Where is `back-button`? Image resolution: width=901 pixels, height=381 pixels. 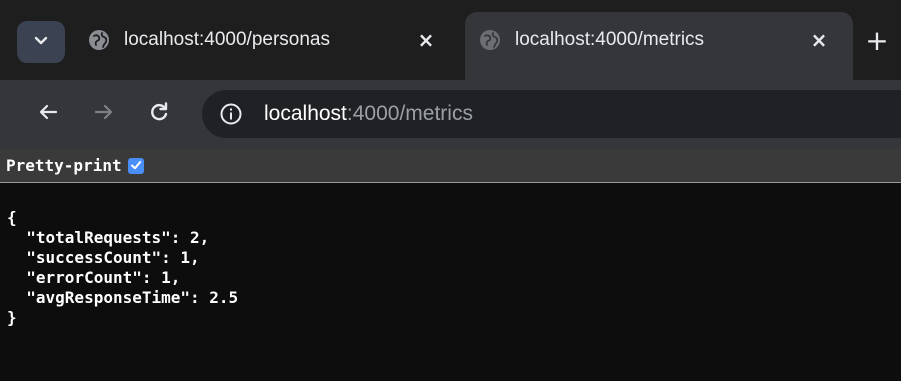 back-button is located at coordinates (48, 114).